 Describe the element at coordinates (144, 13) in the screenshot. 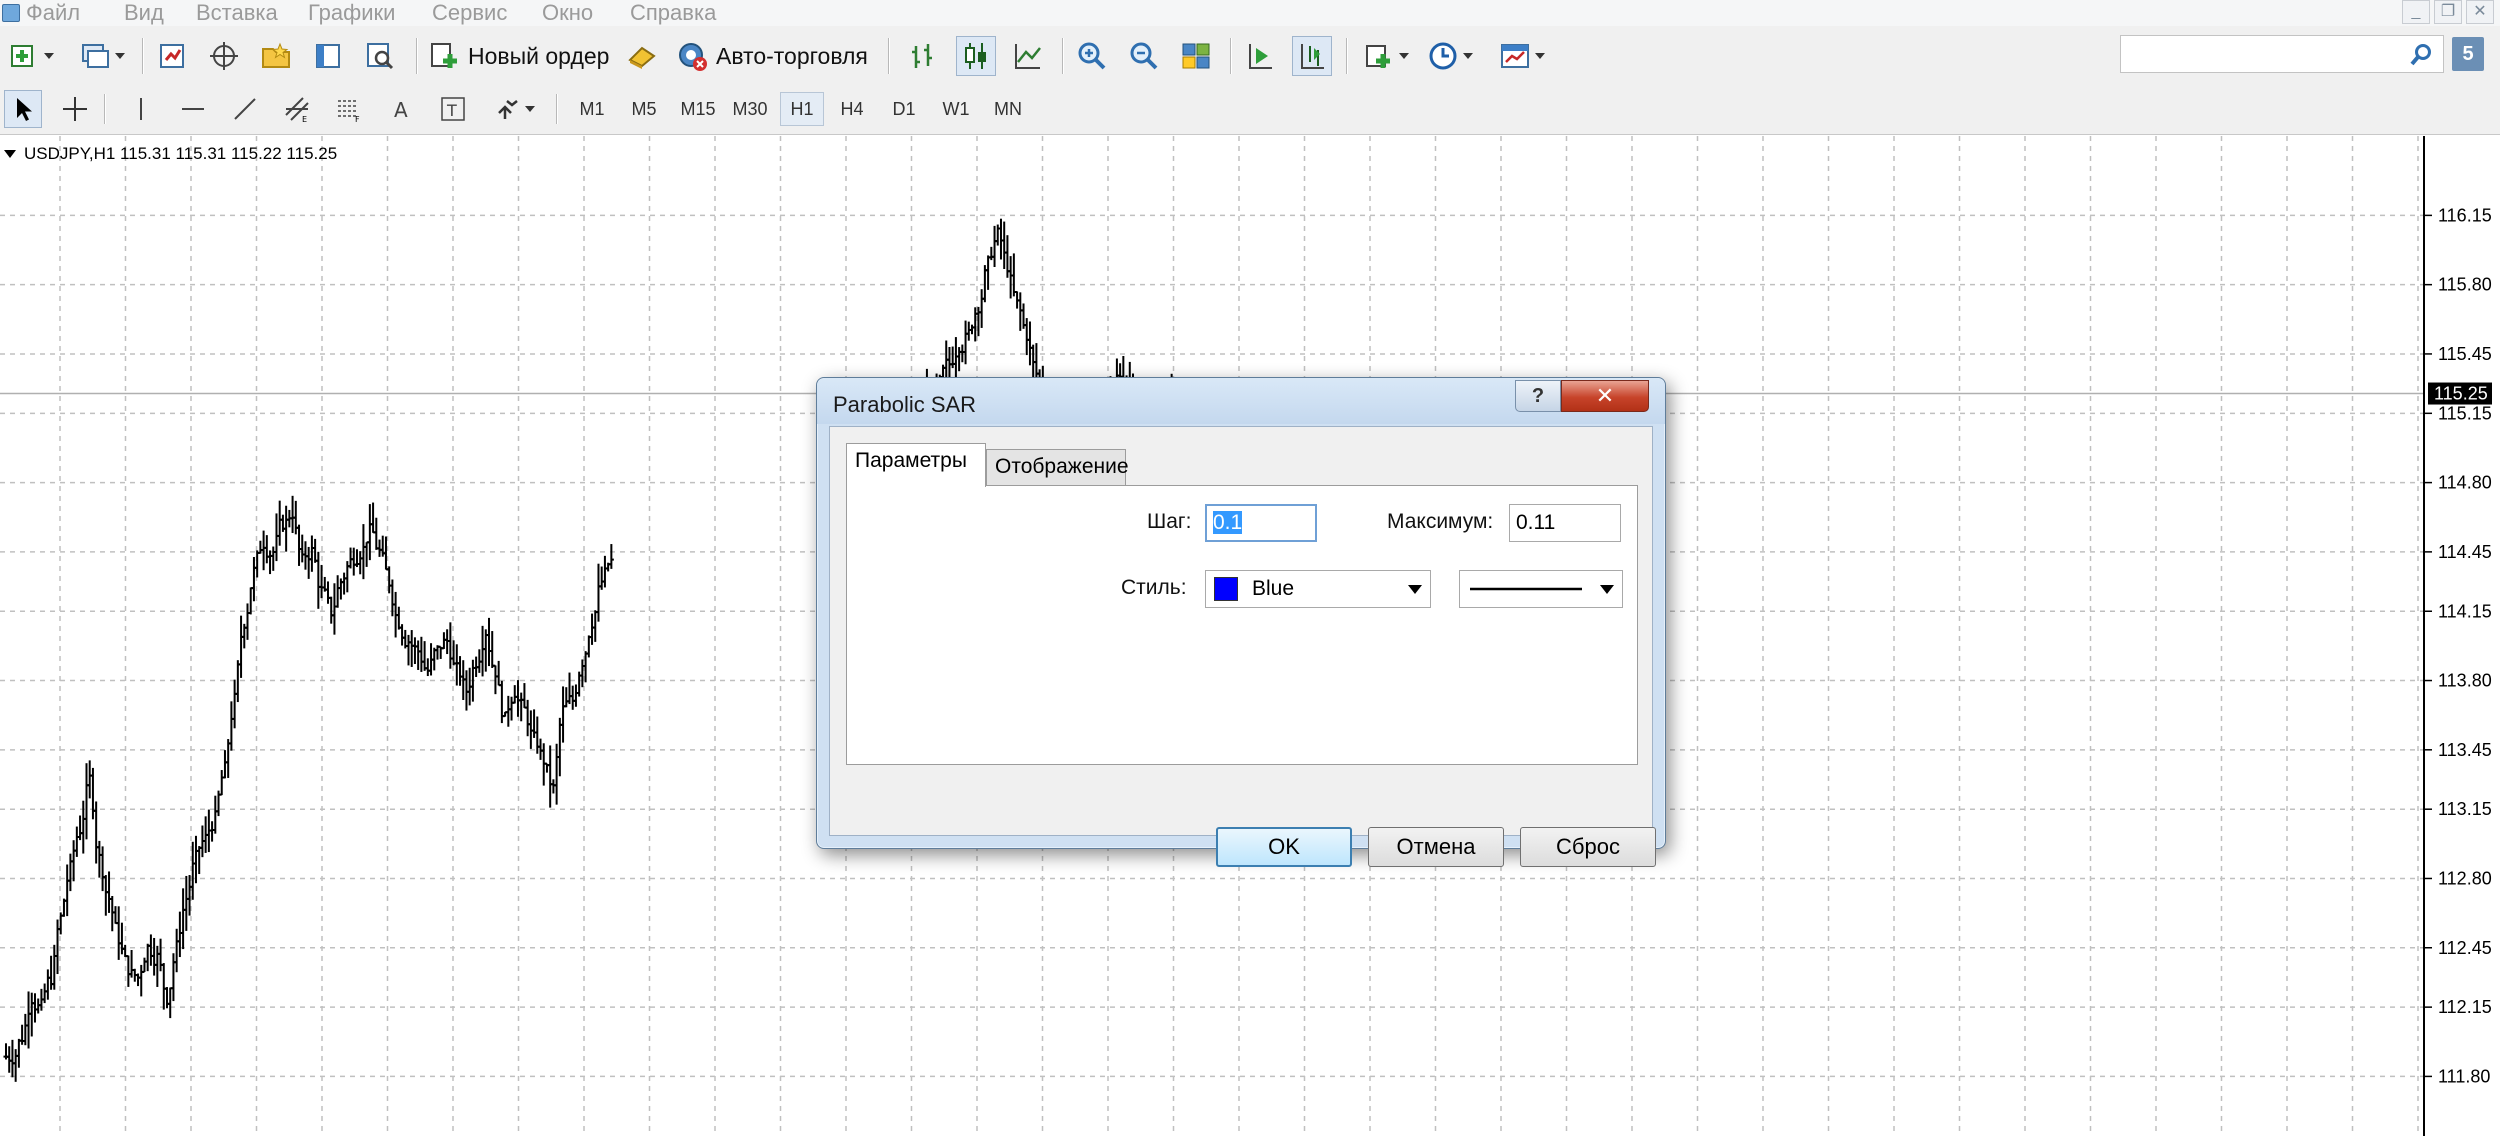

I see `menu-view: Вид` at that location.